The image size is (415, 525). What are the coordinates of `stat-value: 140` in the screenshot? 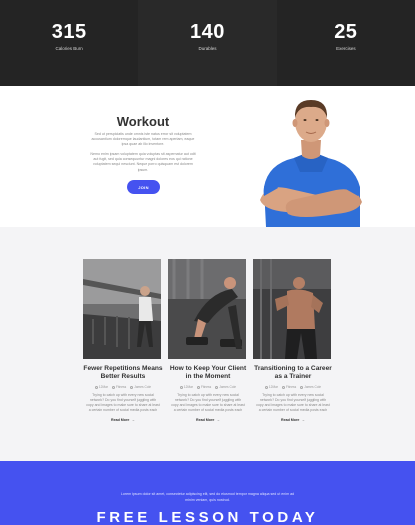 It's located at (207, 32).